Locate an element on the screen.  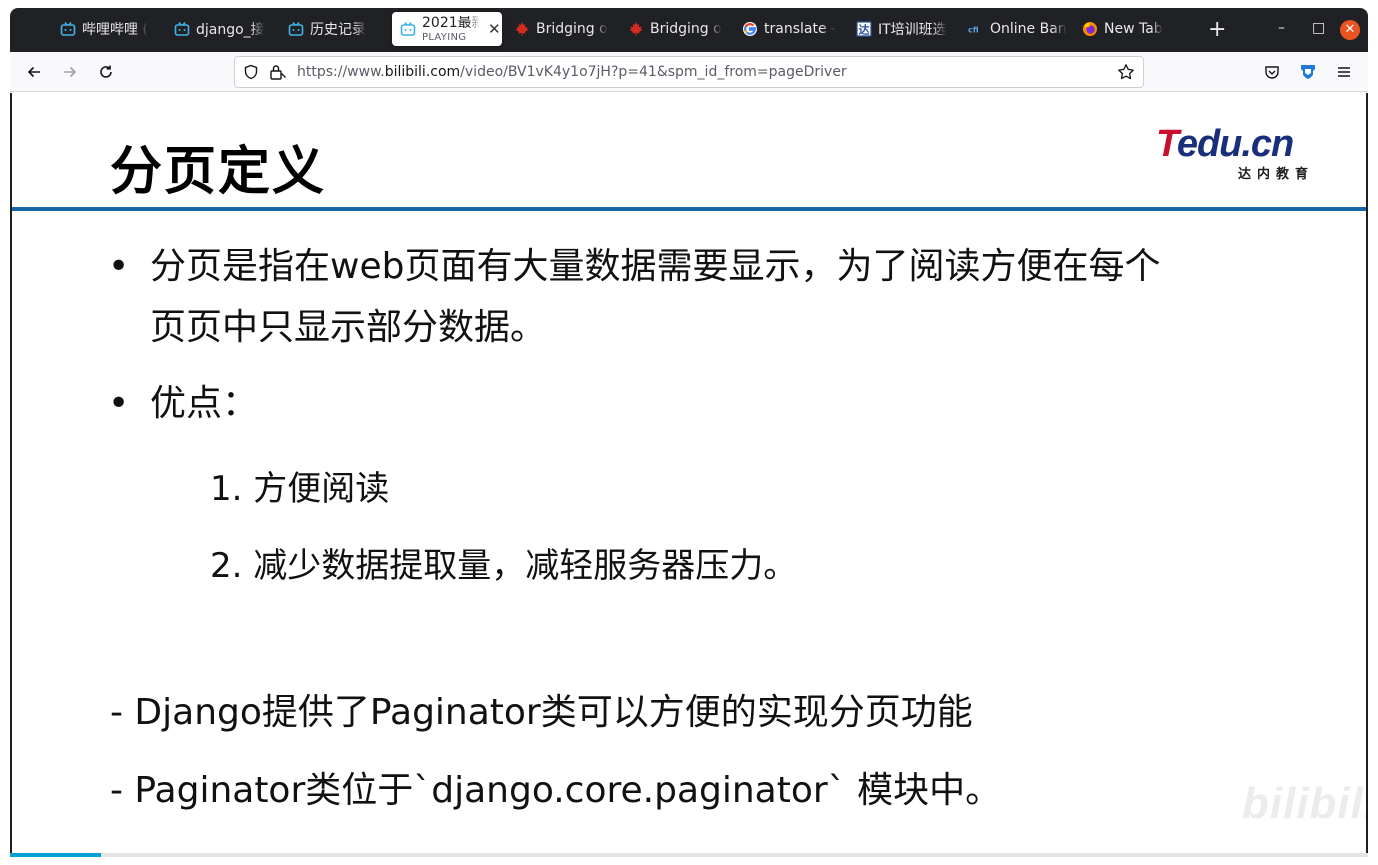
bullet-line: 页页中只显示部分数据。 is located at coordinates (348, 328).